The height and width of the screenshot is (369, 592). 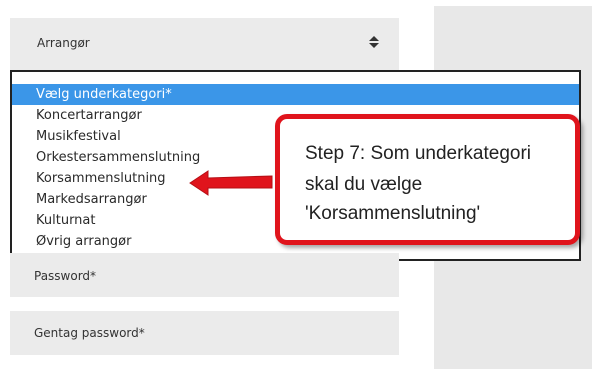 I want to click on callout-line-1: Step 7: Som underkategori, so click(x=418, y=153).